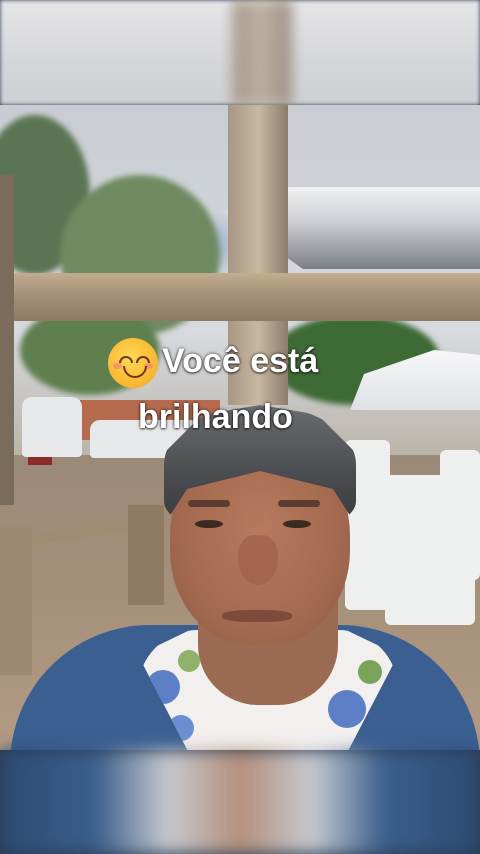 The image size is (480, 854). Describe the element at coordinates (240, 802) in the screenshot. I see `blurred-bottom-band` at that location.